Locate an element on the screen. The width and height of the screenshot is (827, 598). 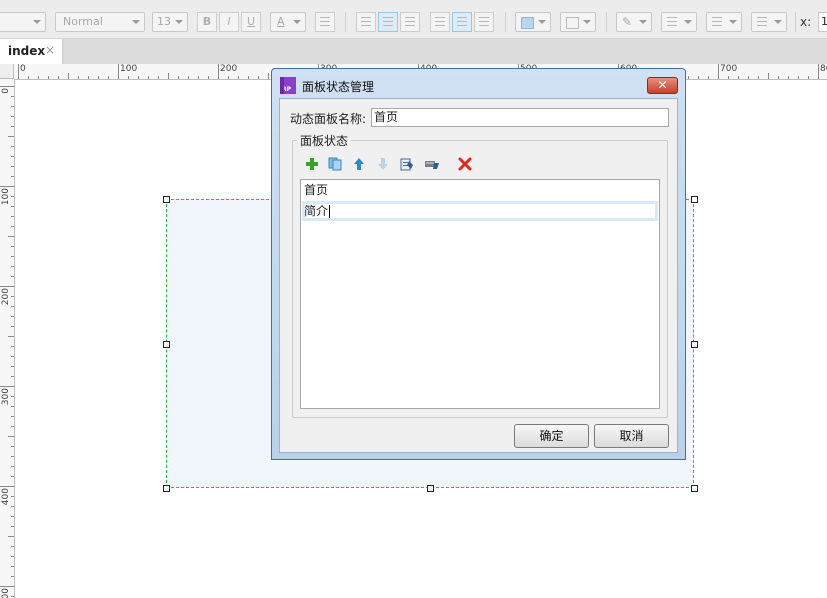
x-position-input: 1 is located at coordinates (822, 22).